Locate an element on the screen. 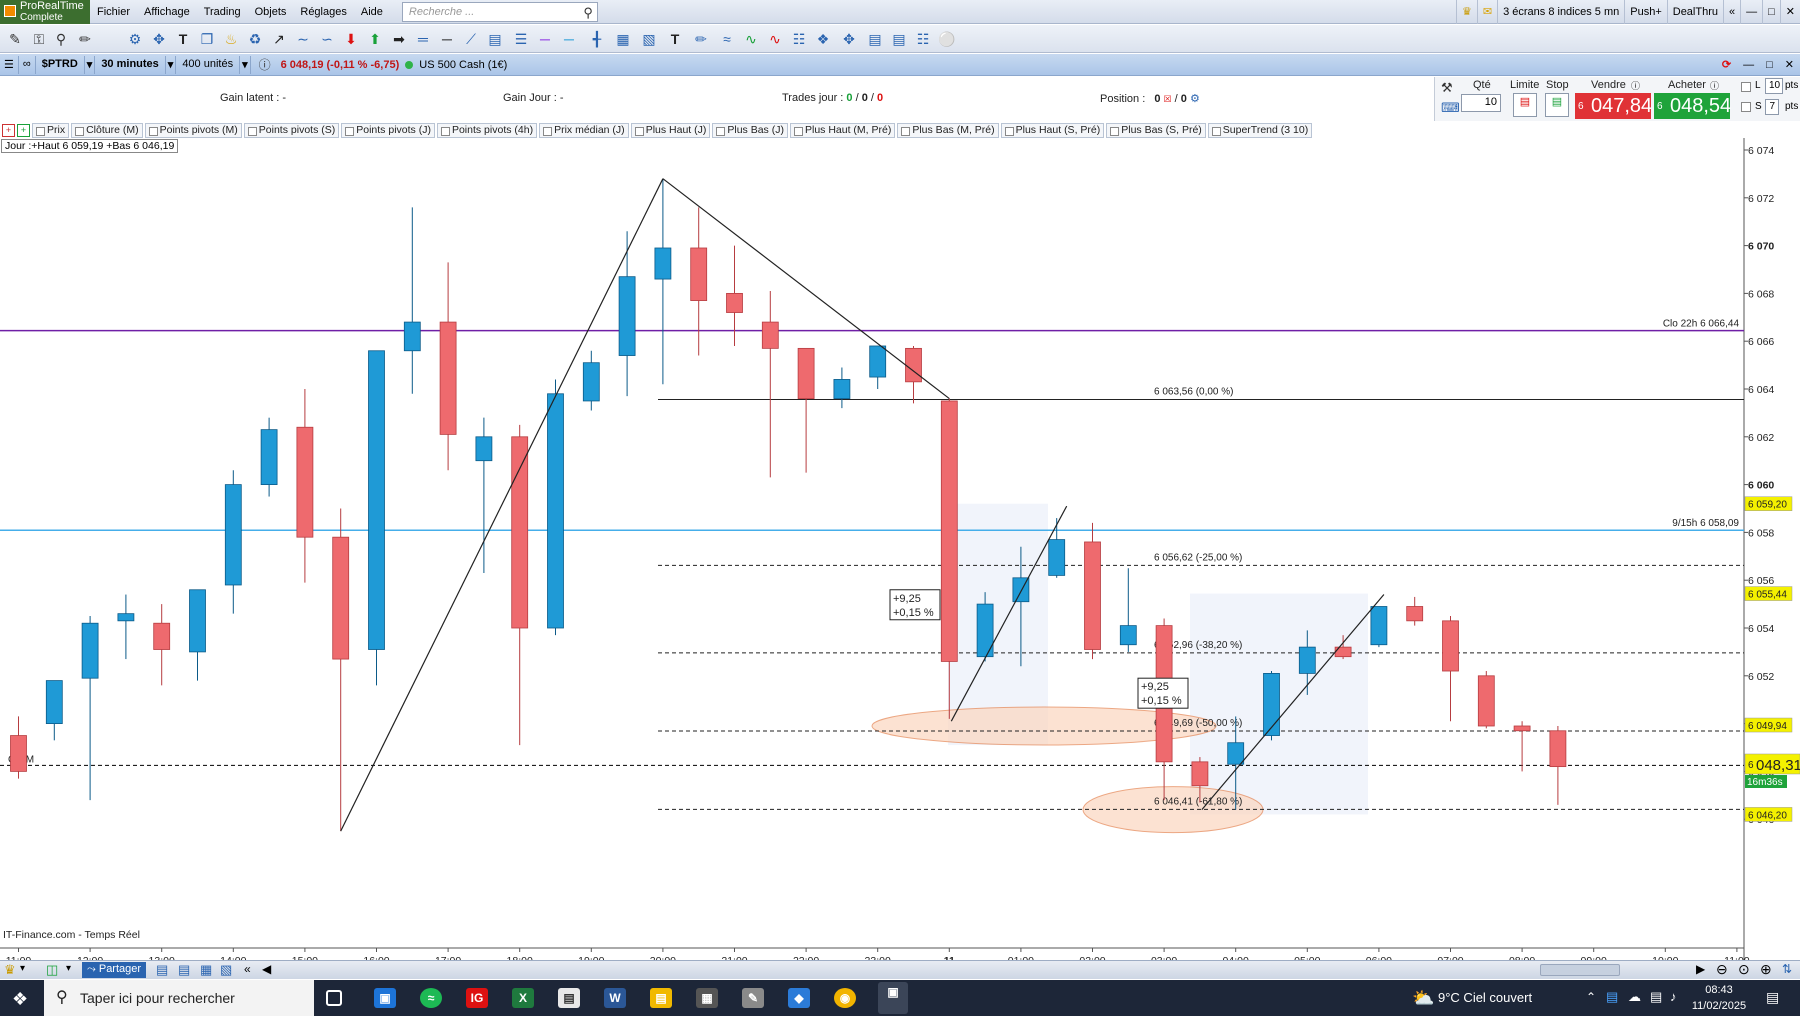 The height and width of the screenshot is (1016, 1800). trendline-tool-icon: ⟋ is located at coordinates (471, 39).